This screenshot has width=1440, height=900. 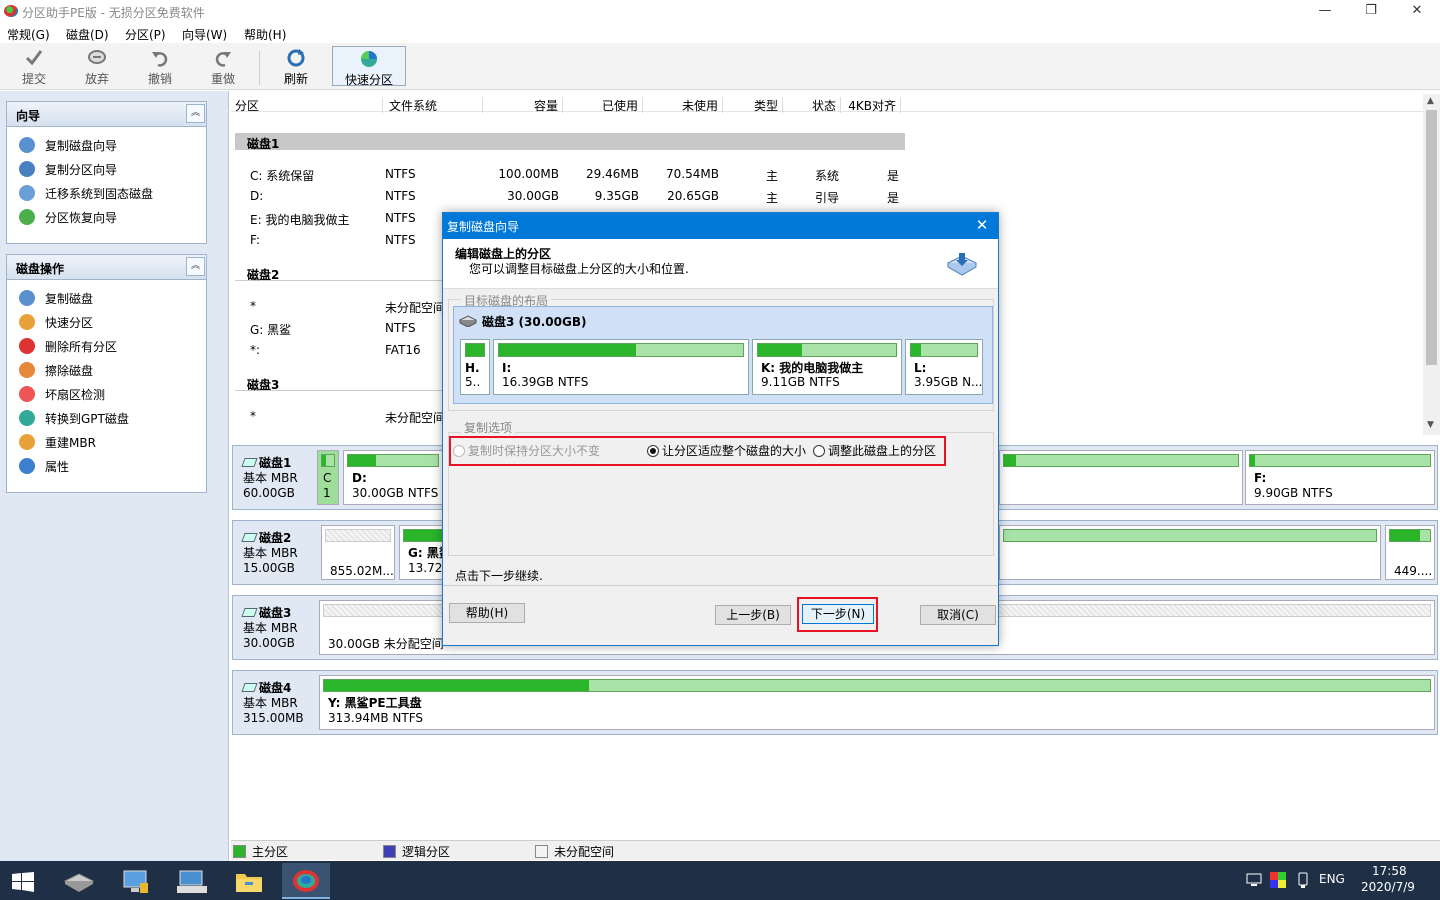 I want to click on dialog-close-icon: ✕, so click(x=982, y=225).